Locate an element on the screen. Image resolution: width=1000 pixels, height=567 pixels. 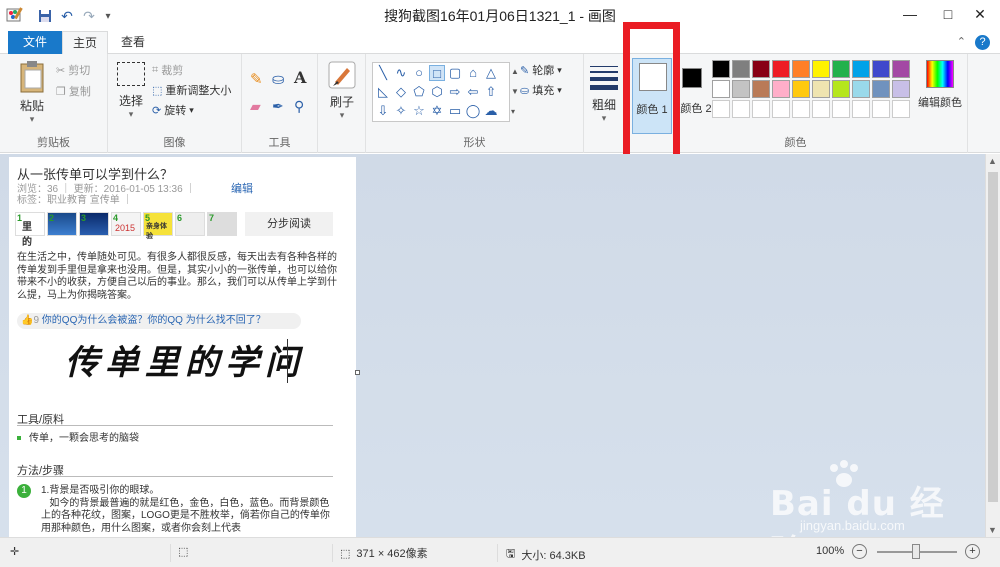
customize-quick-access-icon: ▾ is located at coordinates (108, 16).